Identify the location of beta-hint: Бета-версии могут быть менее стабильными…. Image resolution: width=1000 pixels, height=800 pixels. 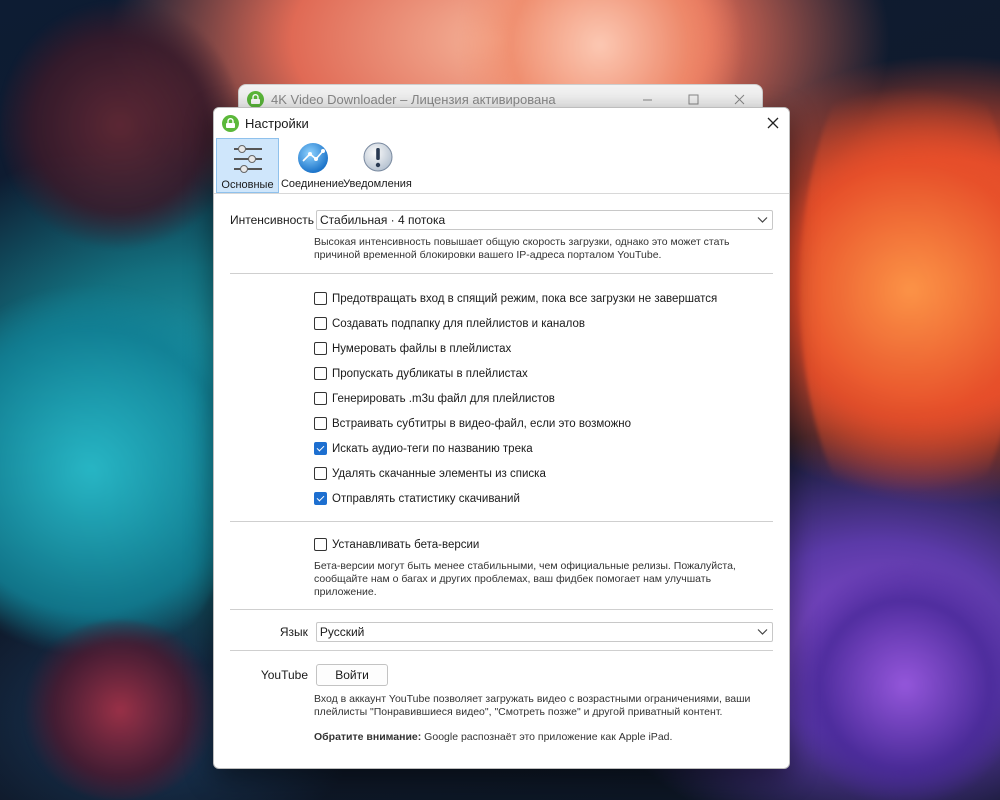
(525, 579).